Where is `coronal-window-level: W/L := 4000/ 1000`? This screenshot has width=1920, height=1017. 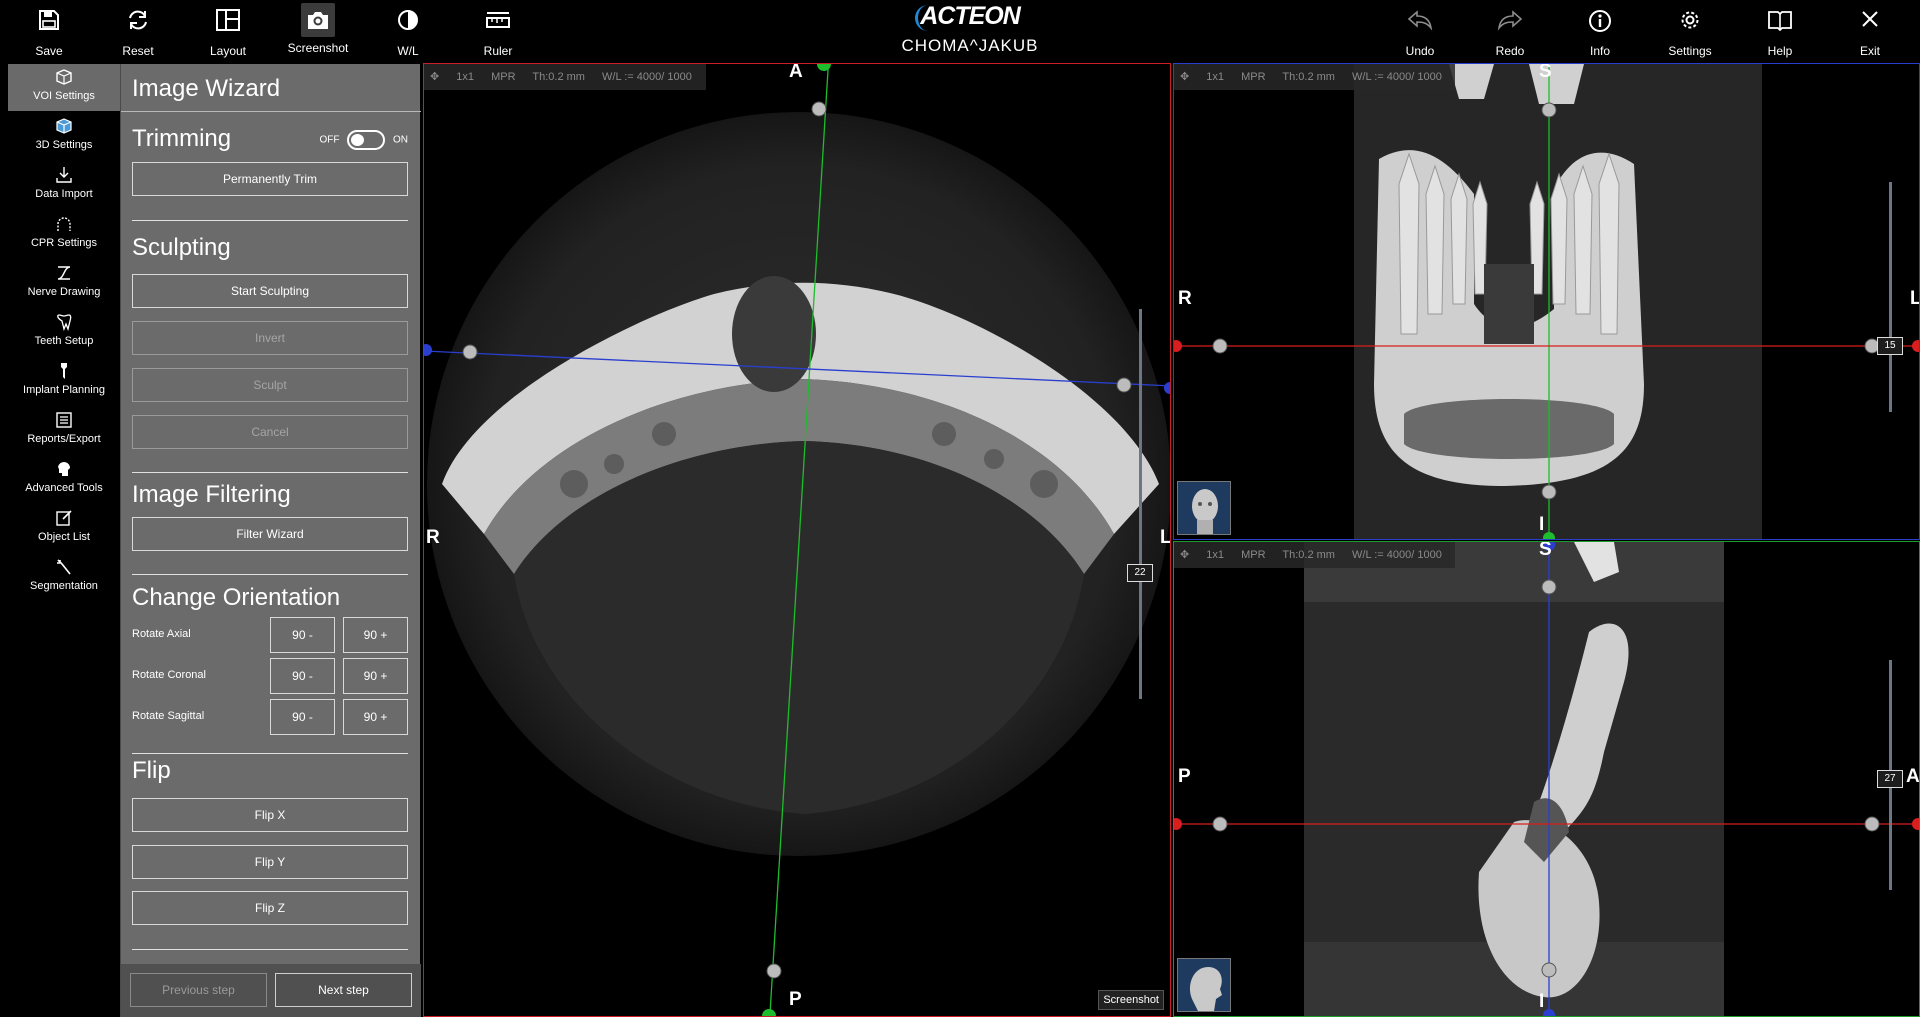
coronal-window-level: W/L := 4000/ 1000 is located at coordinates (1397, 77).